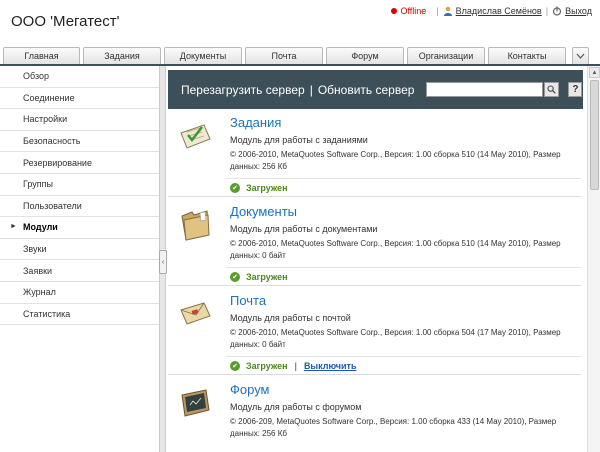 The image size is (600, 452). What do you see at coordinates (594, 72) in the screenshot?
I see `scroll-up-arrow-icon: ▲` at bounding box center [594, 72].